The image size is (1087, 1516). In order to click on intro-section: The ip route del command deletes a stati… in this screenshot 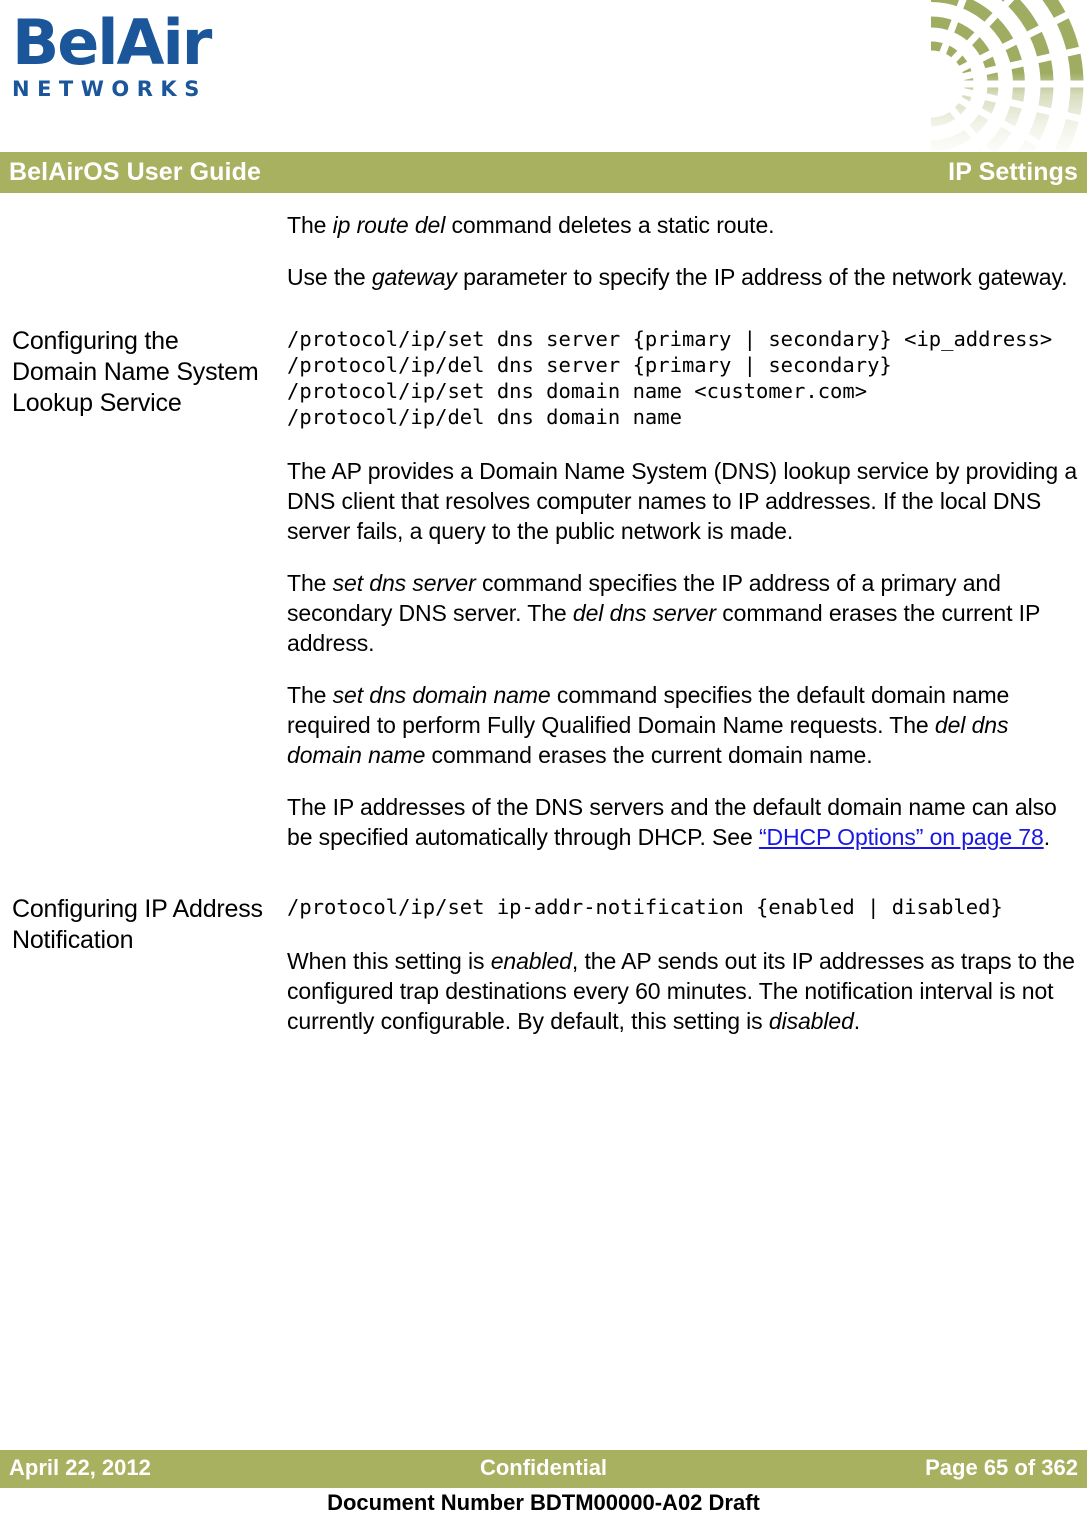, I will do `click(543, 242)`.